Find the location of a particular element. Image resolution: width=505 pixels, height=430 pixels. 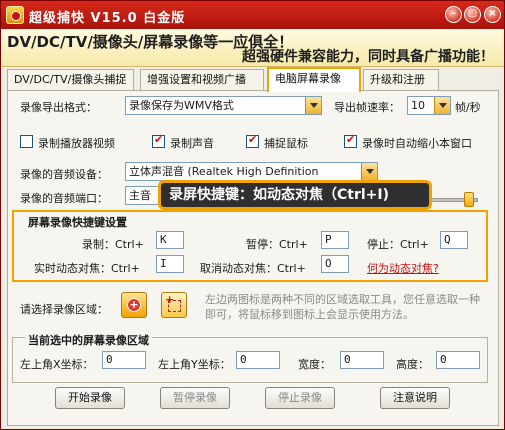

region-y-input: 0 is located at coordinates (258, 360).